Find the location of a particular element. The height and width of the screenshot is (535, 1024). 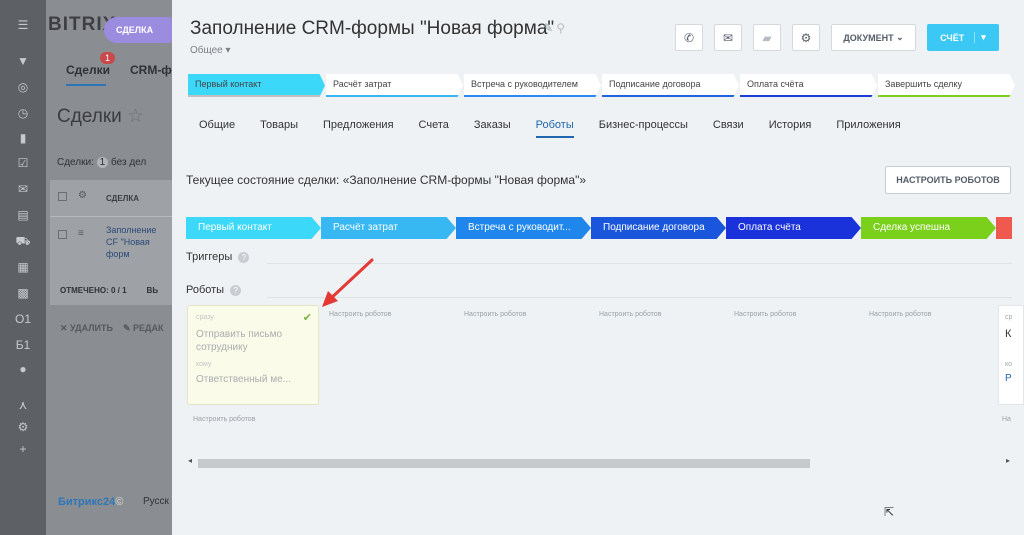

tab-general: Общие is located at coordinates (217, 128).